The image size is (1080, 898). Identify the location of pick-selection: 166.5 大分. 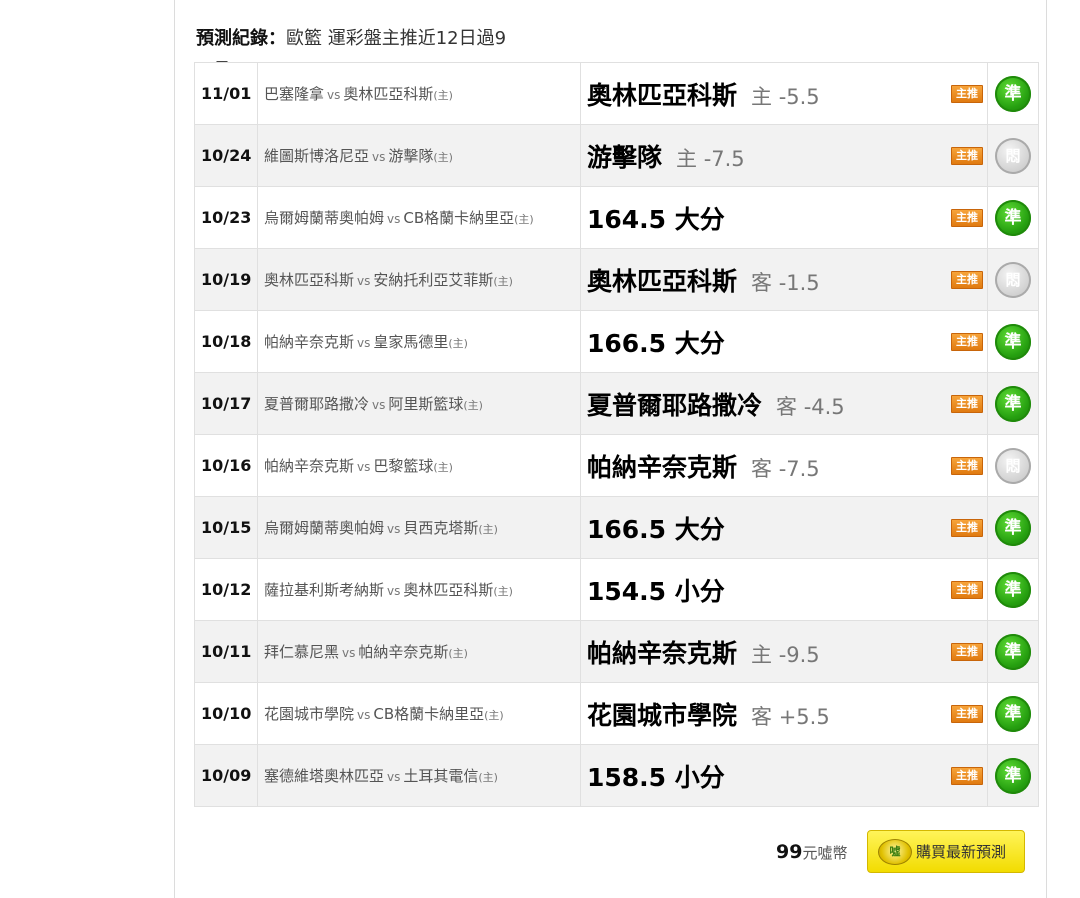
(656, 343).